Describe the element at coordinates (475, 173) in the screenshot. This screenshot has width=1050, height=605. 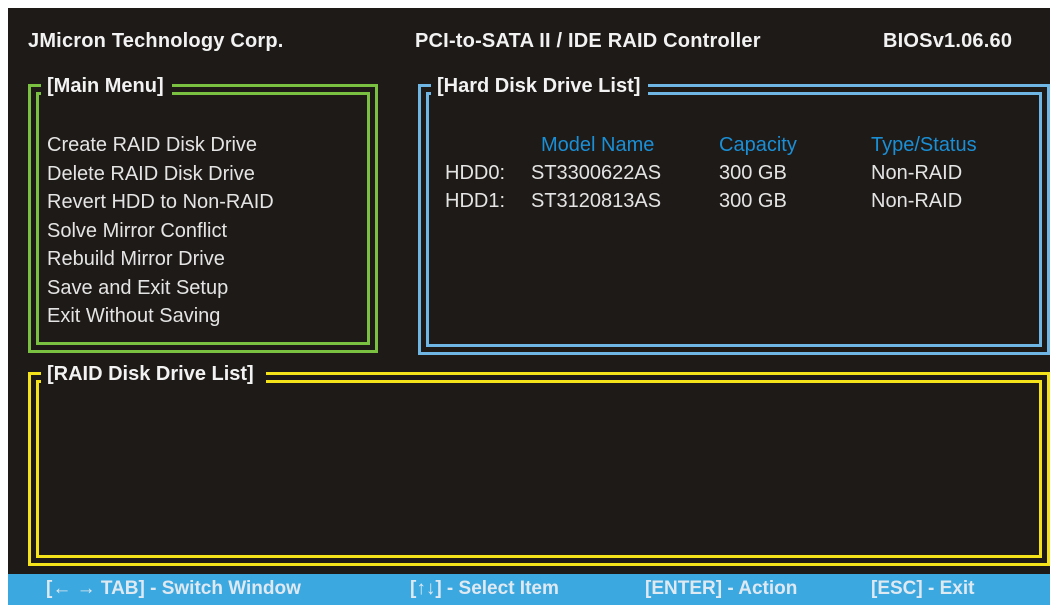
I see `hdd-row-id: HDD0:` at that location.